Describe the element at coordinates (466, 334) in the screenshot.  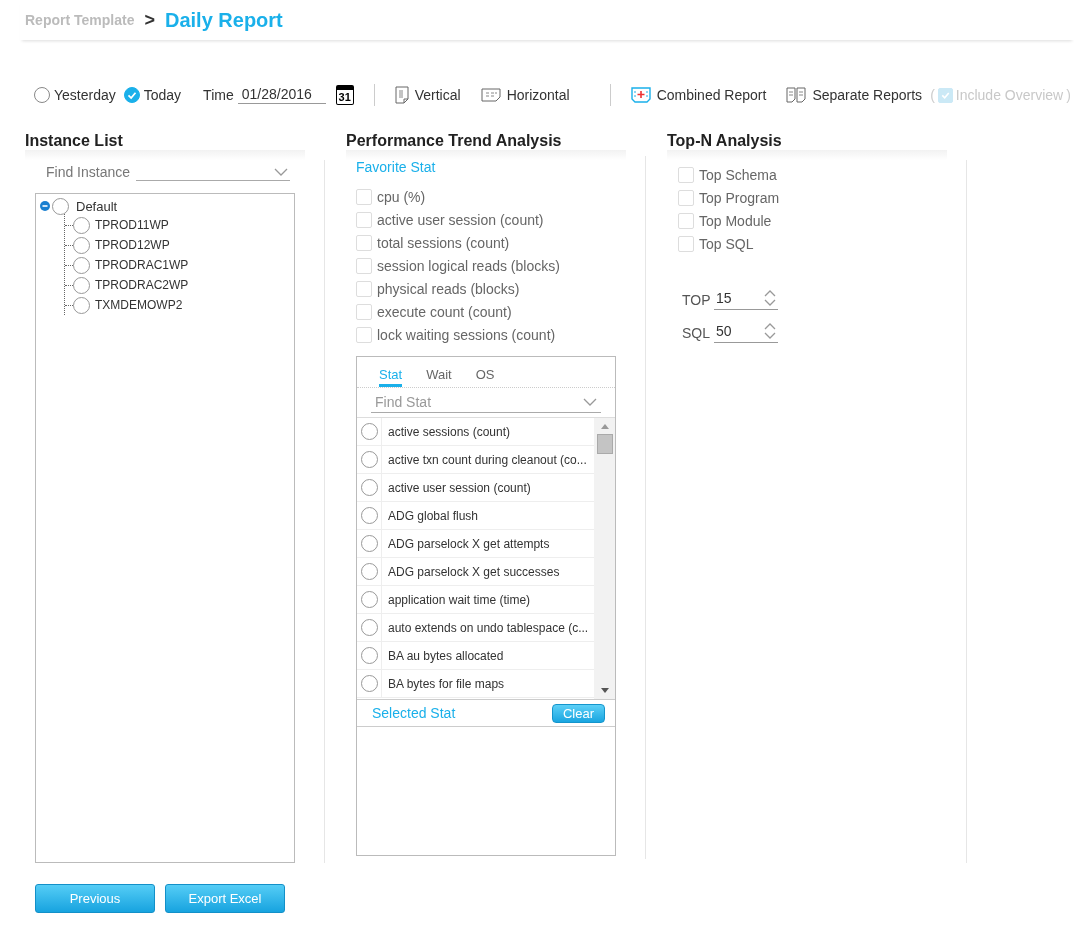
I see `favorite-stat-label: lock waiting sessions (count)` at that location.